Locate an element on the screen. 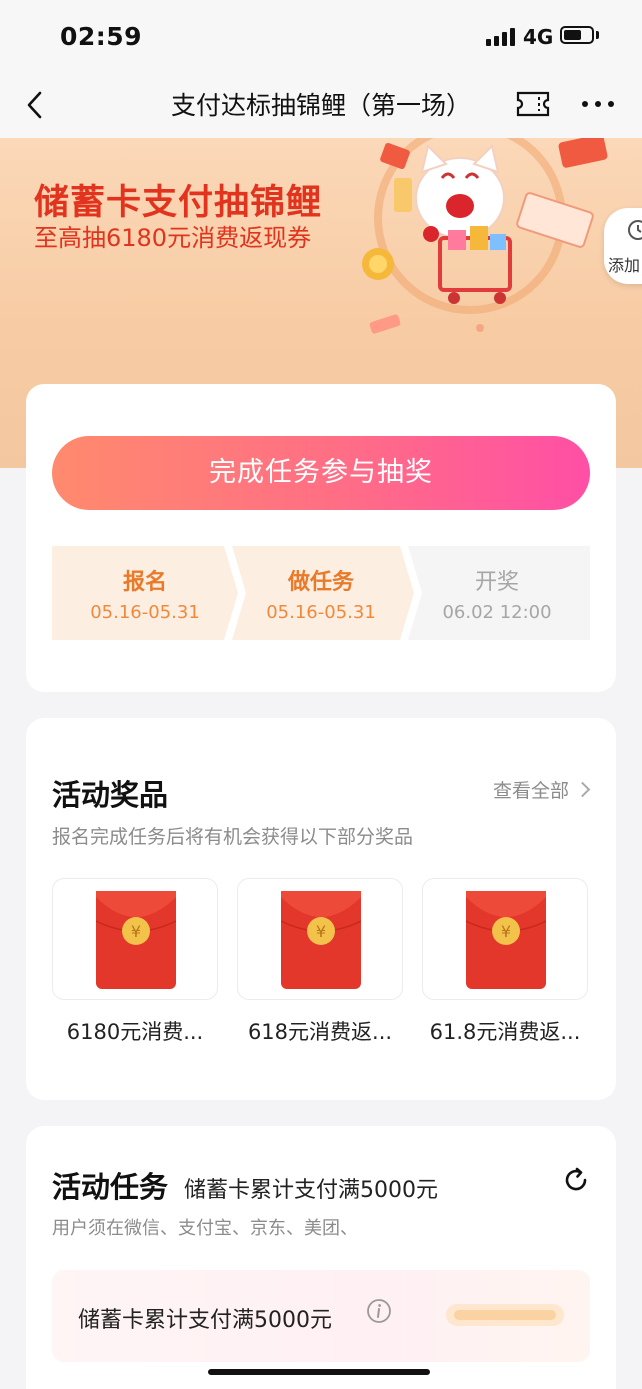 The image size is (642, 1389). status-time: 02:59 is located at coordinates (101, 36).